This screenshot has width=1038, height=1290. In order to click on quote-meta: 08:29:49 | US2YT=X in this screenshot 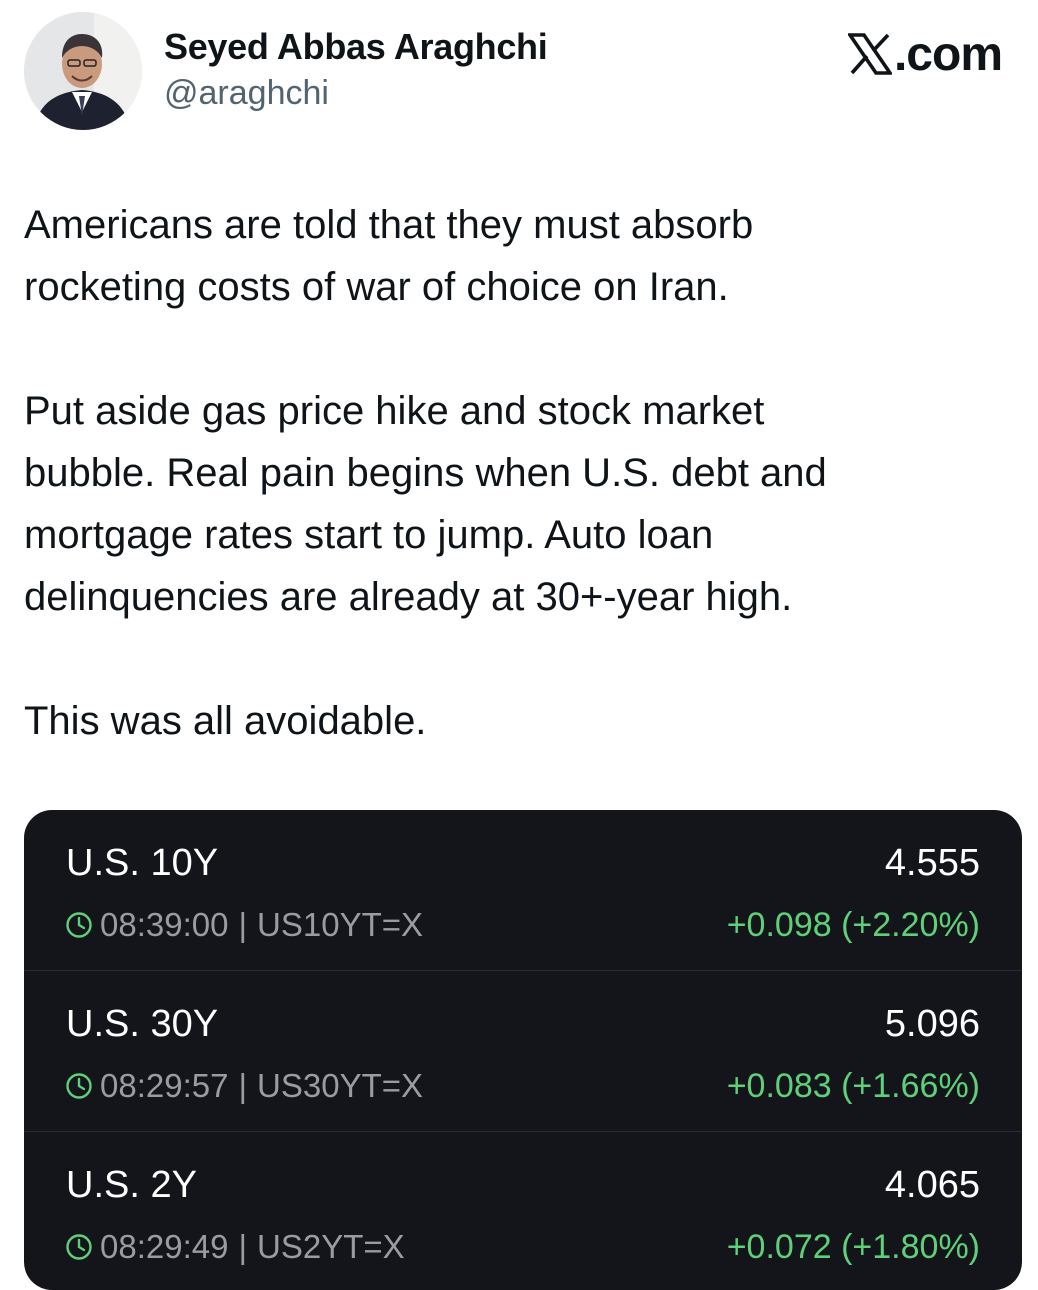, I will do `click(234, 1247)`.